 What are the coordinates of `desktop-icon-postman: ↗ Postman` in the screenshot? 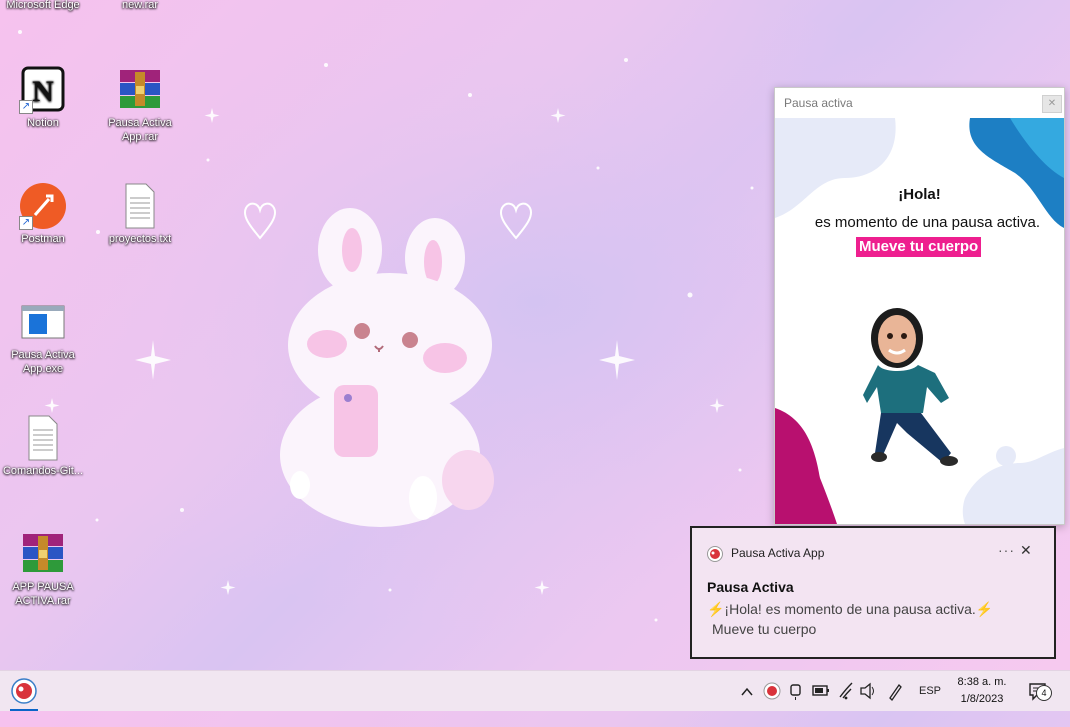 It's located at (43, 214).